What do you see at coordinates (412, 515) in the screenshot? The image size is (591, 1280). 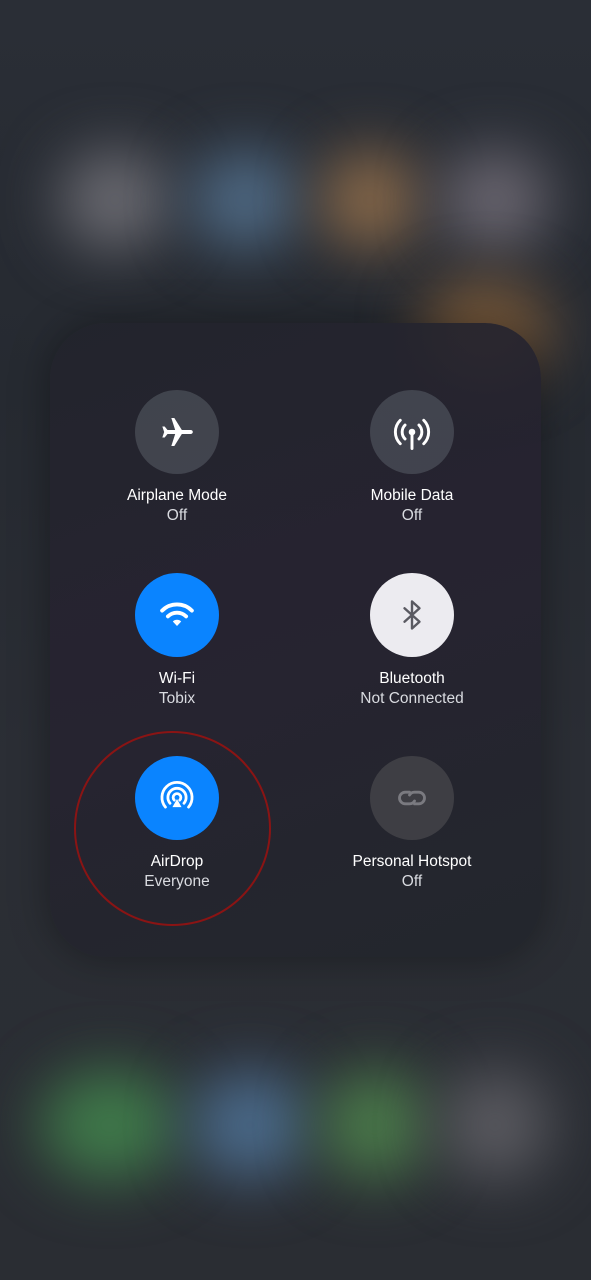 I see `mobile-data-status: Off` at bounding box center [412, 515].